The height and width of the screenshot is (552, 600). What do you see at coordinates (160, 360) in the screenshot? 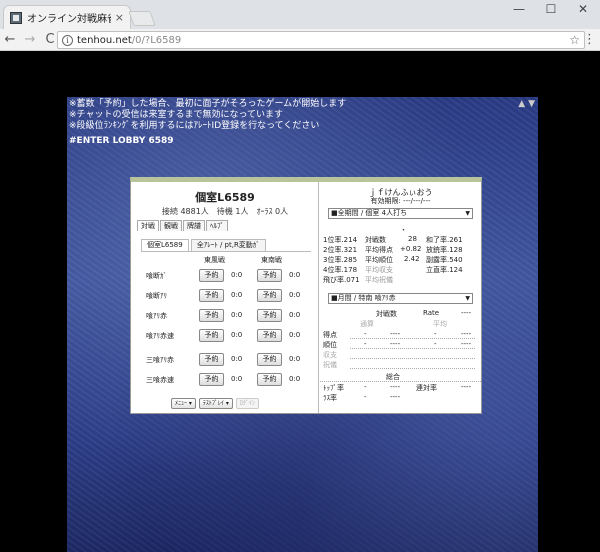
I see `rule-name: 三喰ｱﾘ赤` at bounding box center [160, 360].